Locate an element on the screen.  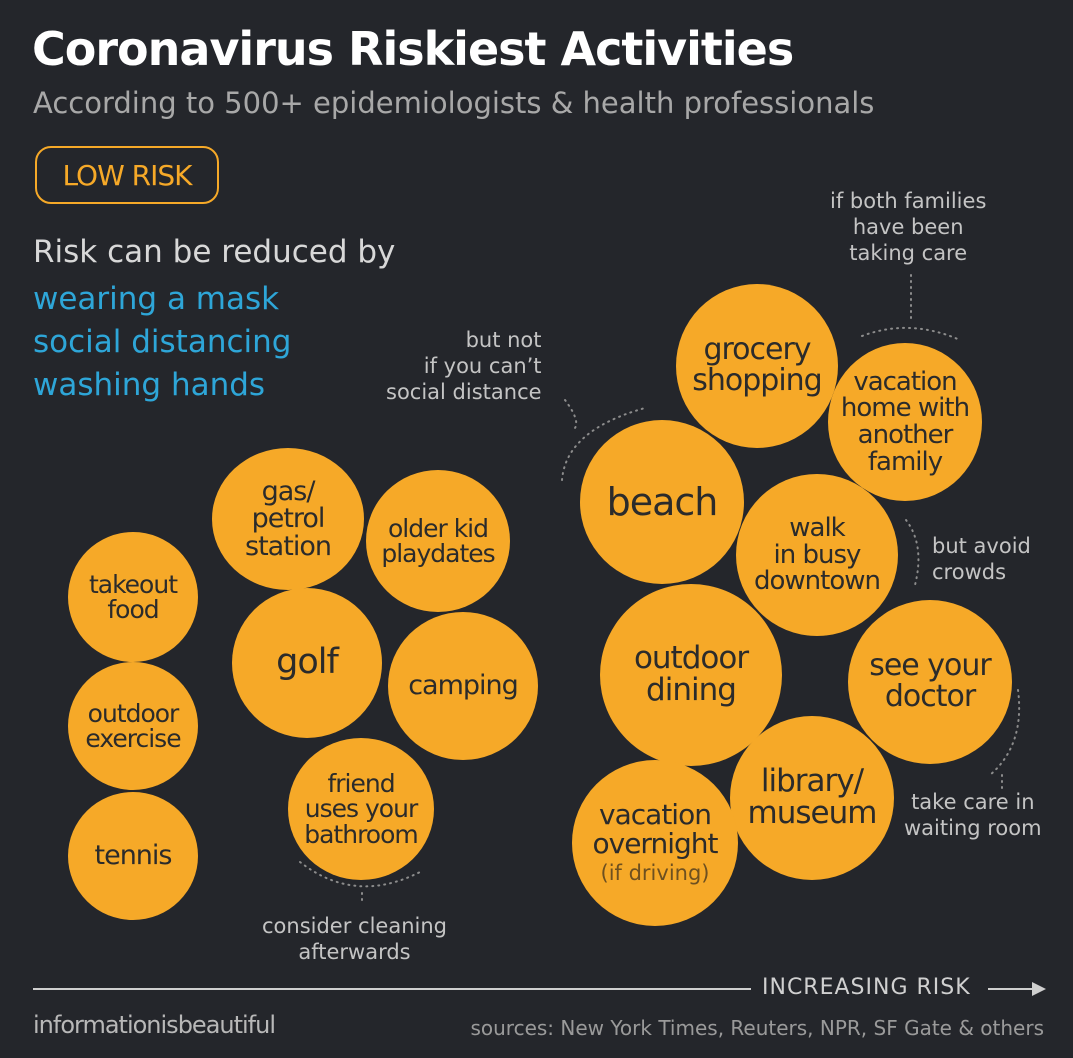
bubble-vacation-home-line-2: home with is located at coordinates (905, 408).